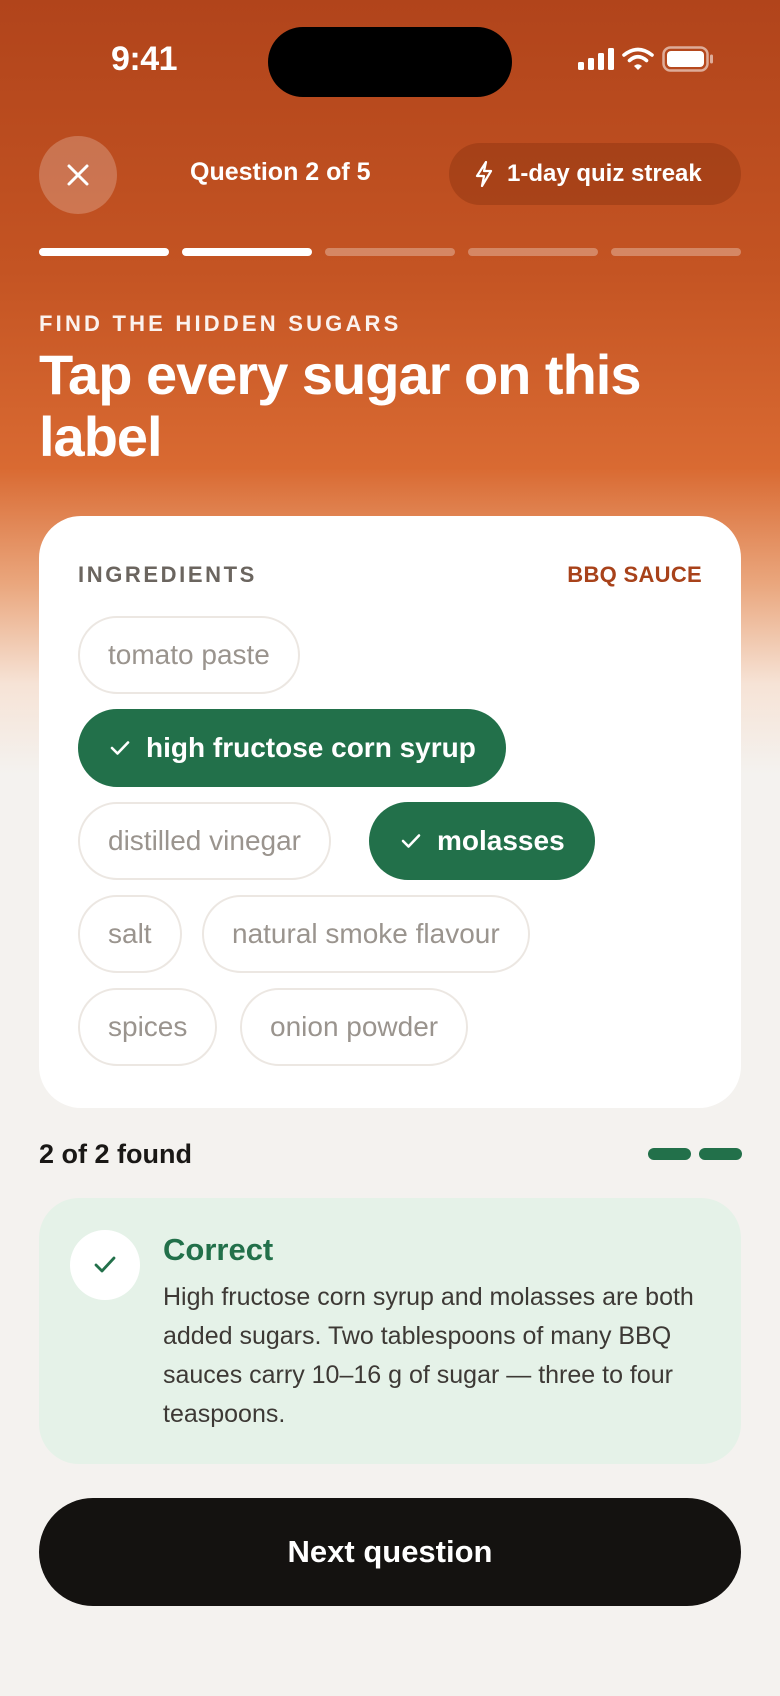  I want to click on ingredient-chip-label: spices, so click(148, 1026).